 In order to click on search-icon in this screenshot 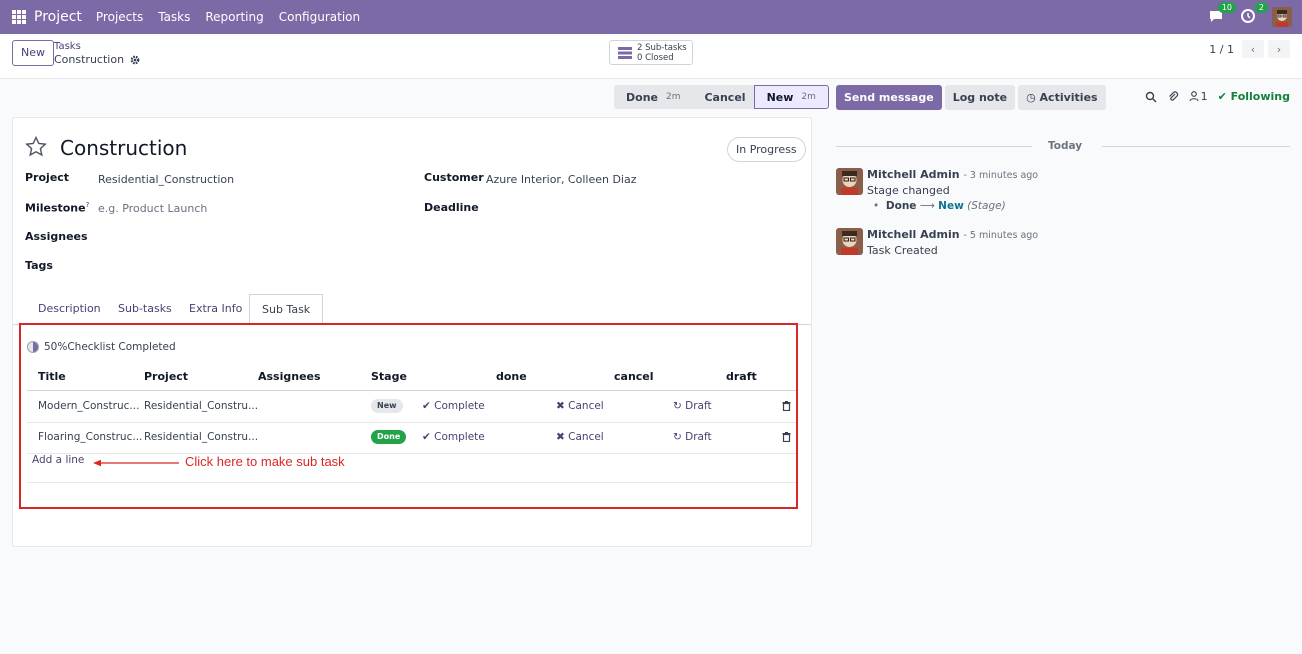, I will do `click(1151, 97)`.